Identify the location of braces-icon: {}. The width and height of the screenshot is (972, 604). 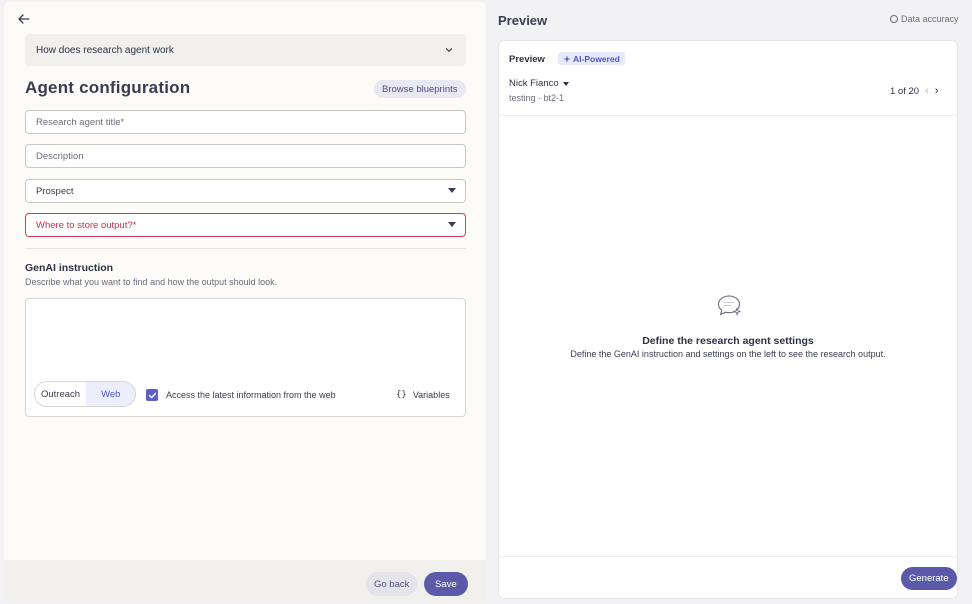
(401, 395).